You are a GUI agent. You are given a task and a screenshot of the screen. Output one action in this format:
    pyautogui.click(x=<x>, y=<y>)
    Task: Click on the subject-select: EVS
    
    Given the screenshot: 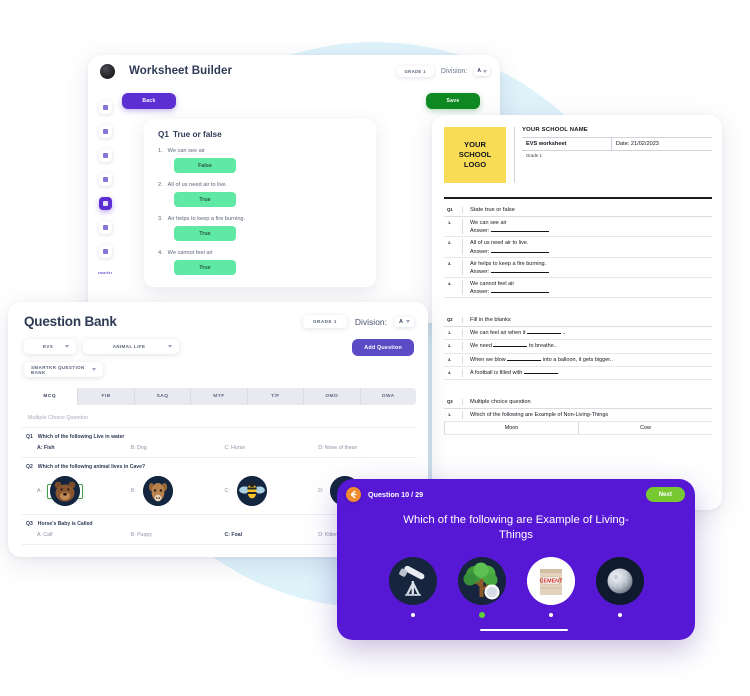 What is the action you would take?
    pyautogui.click(x=50, y=346)
    